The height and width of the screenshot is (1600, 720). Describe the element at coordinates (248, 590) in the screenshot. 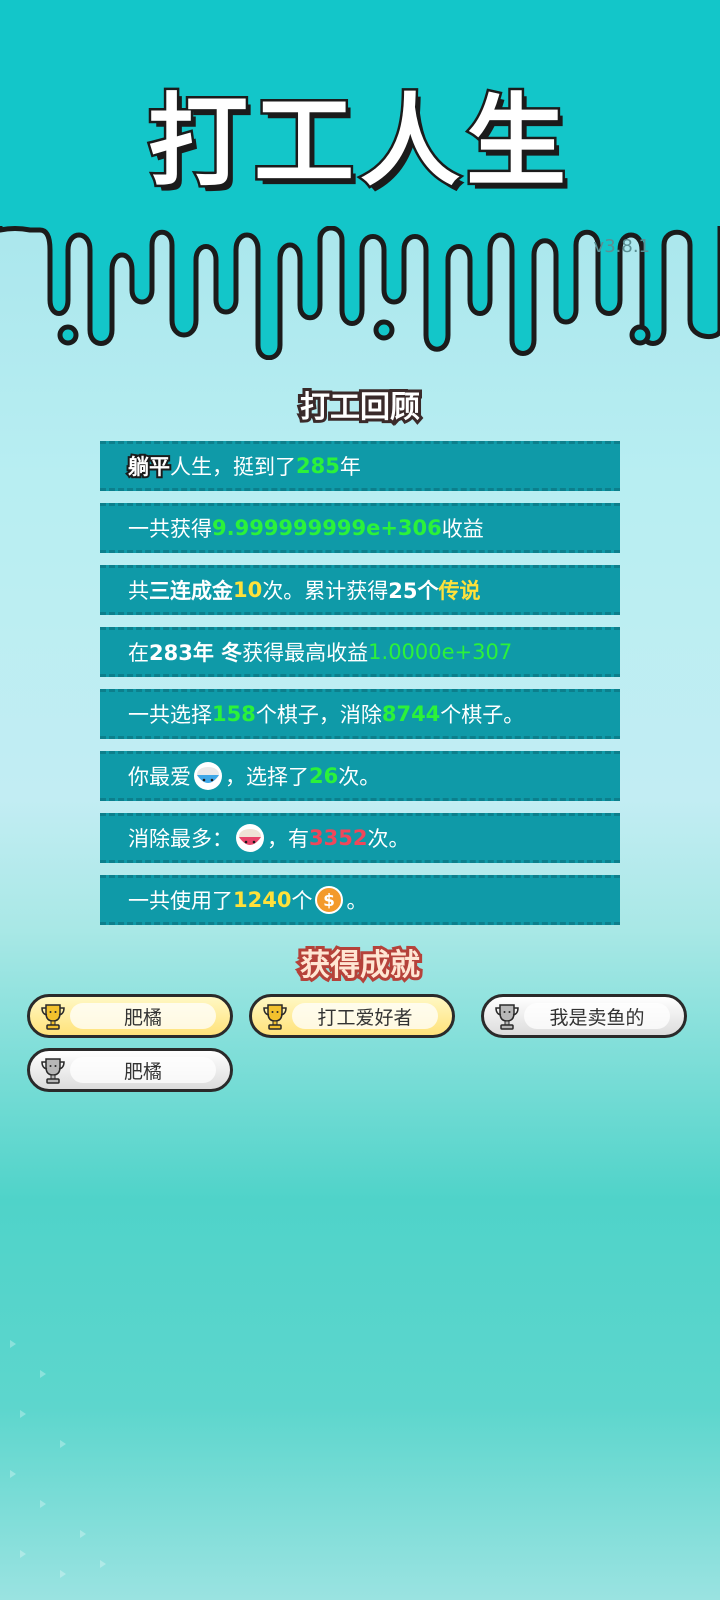

I see `triple-count-value: 10` at that location.